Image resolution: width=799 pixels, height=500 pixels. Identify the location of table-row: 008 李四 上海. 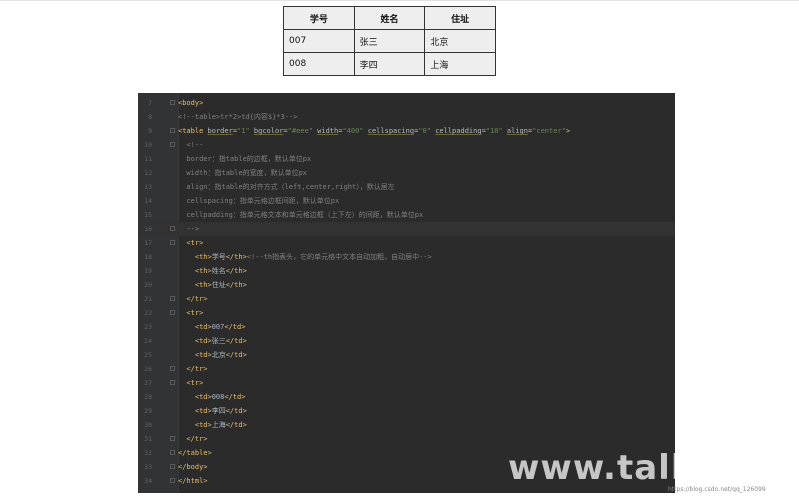
(389, 64).